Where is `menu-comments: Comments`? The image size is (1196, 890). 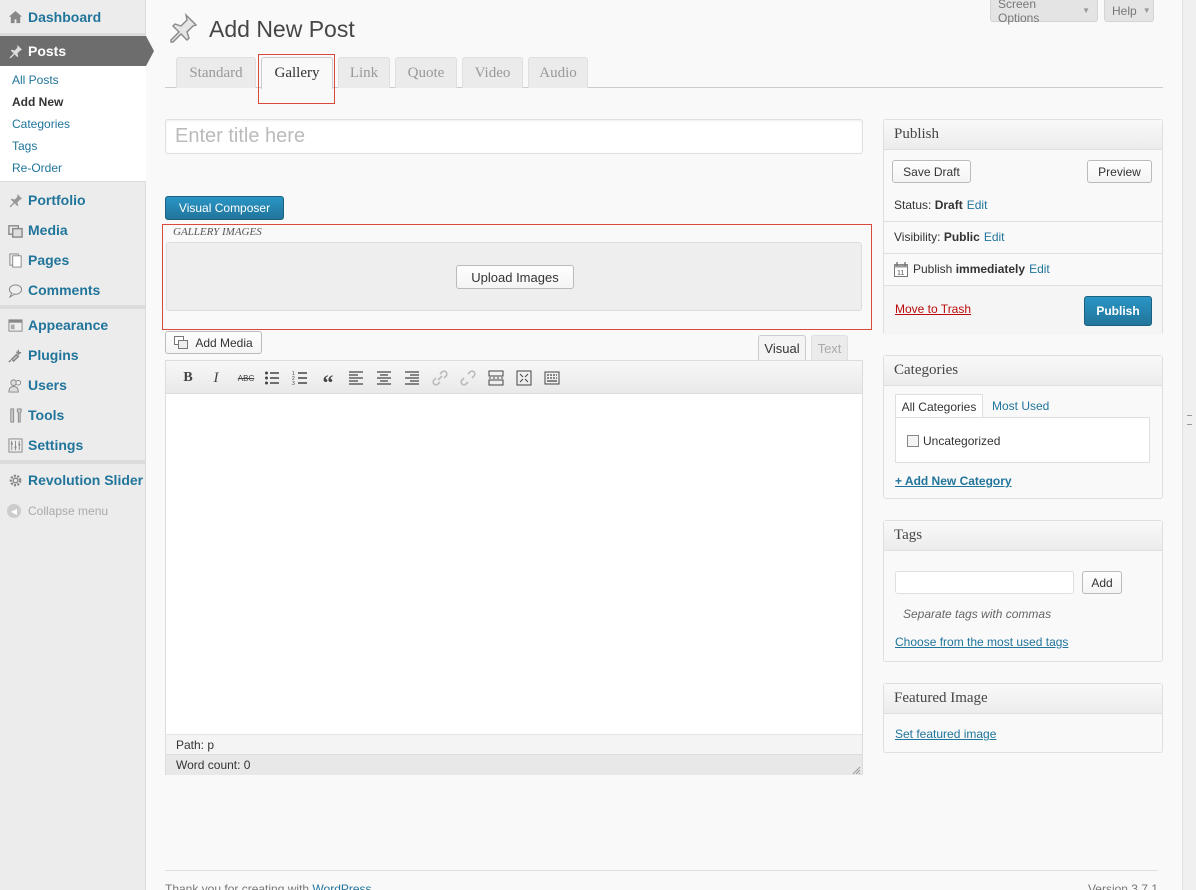
menu-comments: Comments is located at coordinates (73, 290).